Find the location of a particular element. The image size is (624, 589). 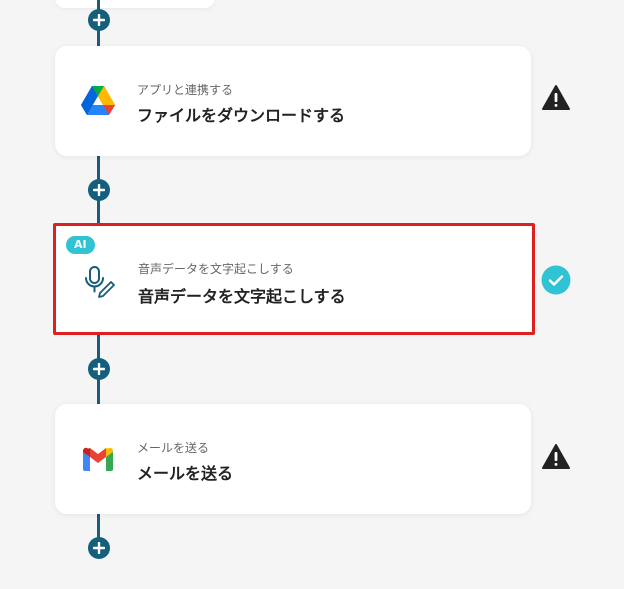

step-card-download-file: アプリと連携する ファイルをダウンロードする is located at coordinates (293, 101).